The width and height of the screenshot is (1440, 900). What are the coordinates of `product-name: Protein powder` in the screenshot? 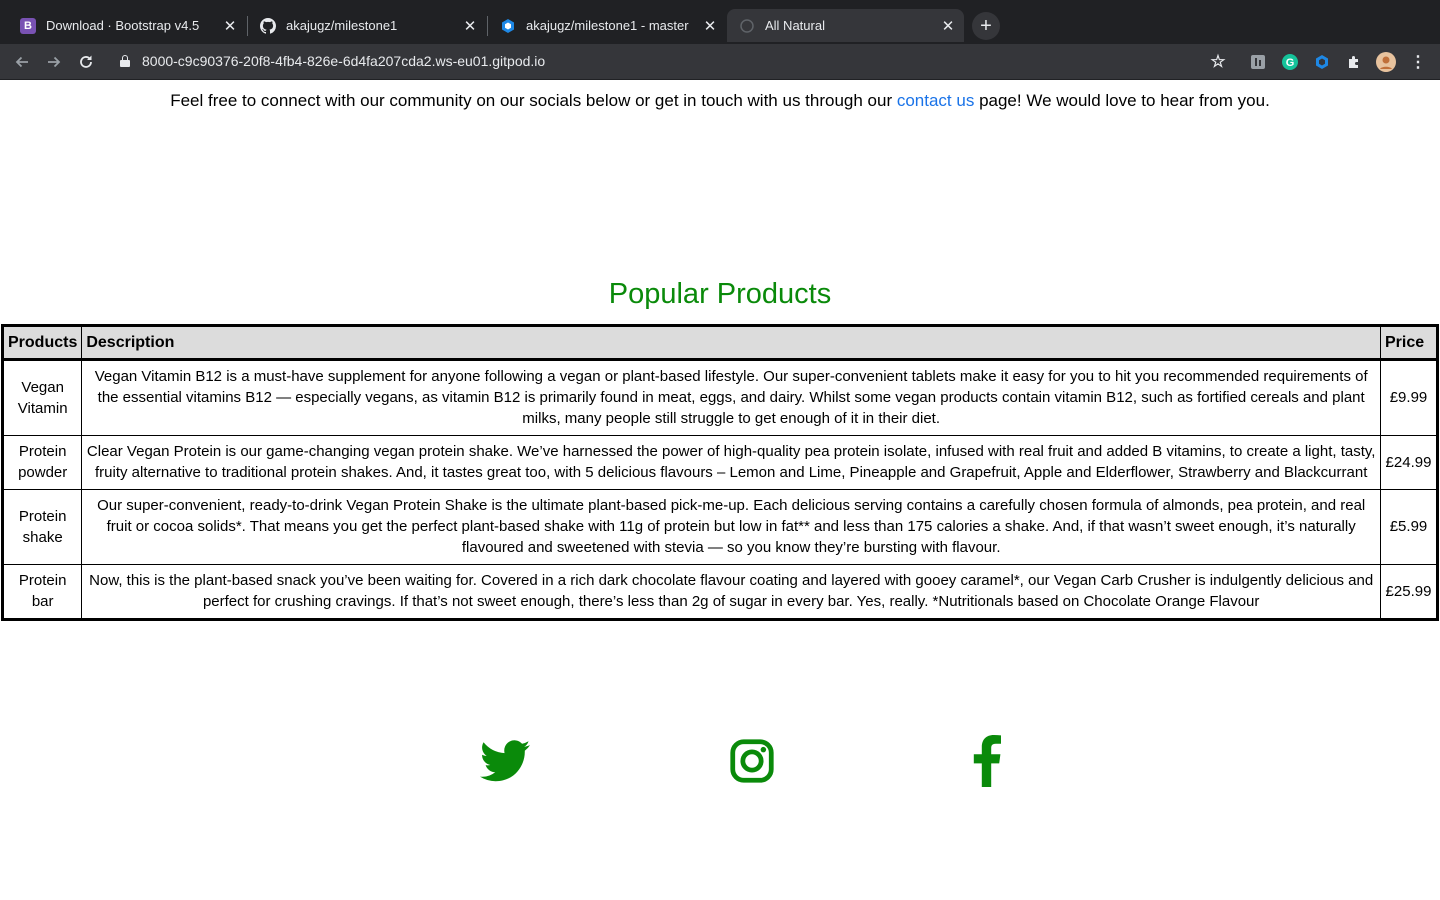 It's located at (42, 462).